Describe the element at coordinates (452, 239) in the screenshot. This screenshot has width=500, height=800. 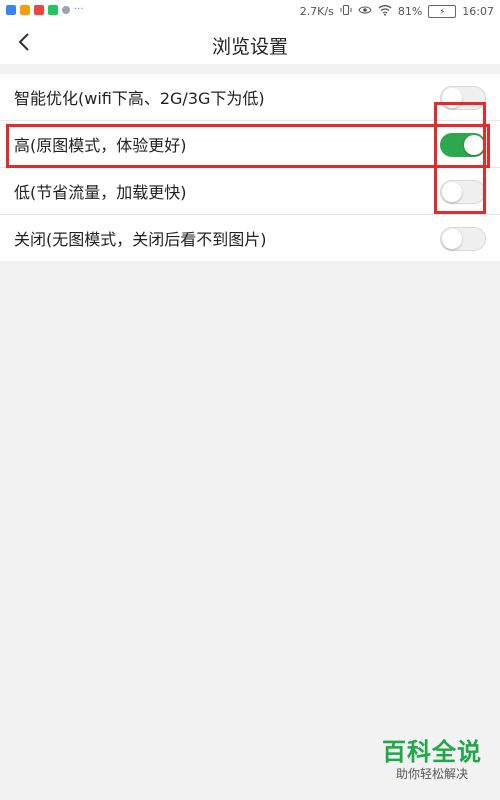
I see `toggle-knob` at that location.